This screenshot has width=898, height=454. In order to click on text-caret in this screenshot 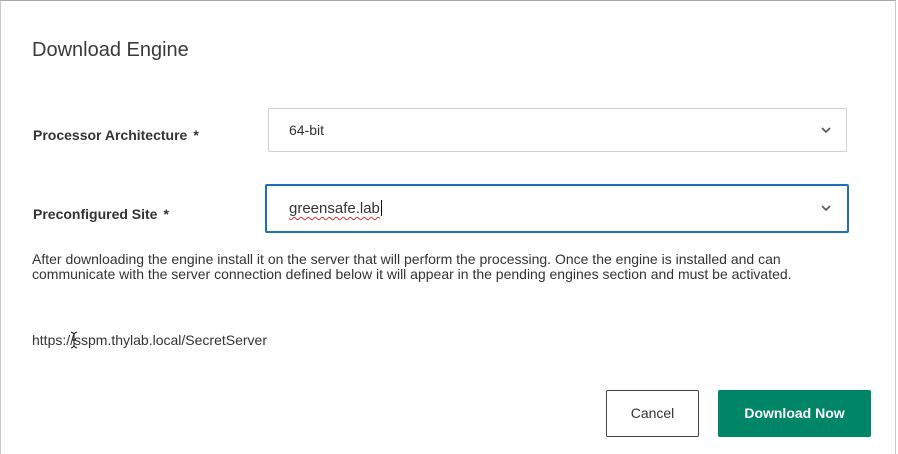, I will do `click(381, 208)`.